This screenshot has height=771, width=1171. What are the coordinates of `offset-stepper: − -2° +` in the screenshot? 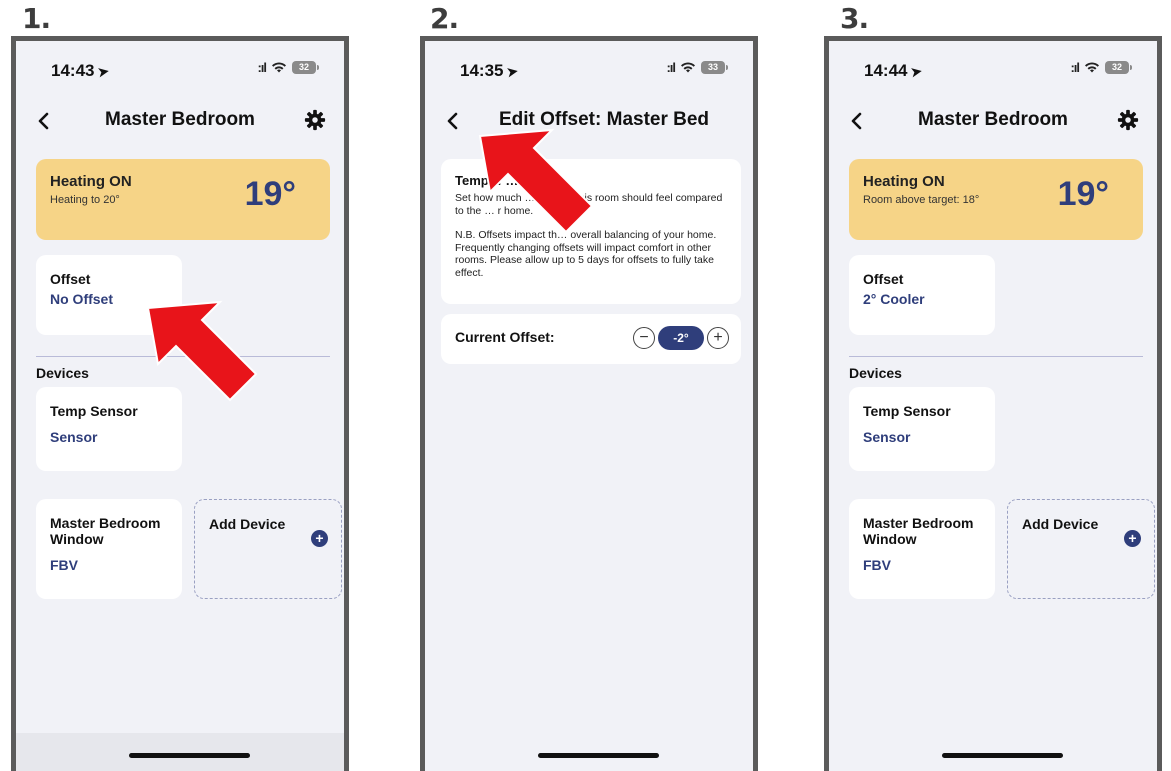 It's located at (681, 338).